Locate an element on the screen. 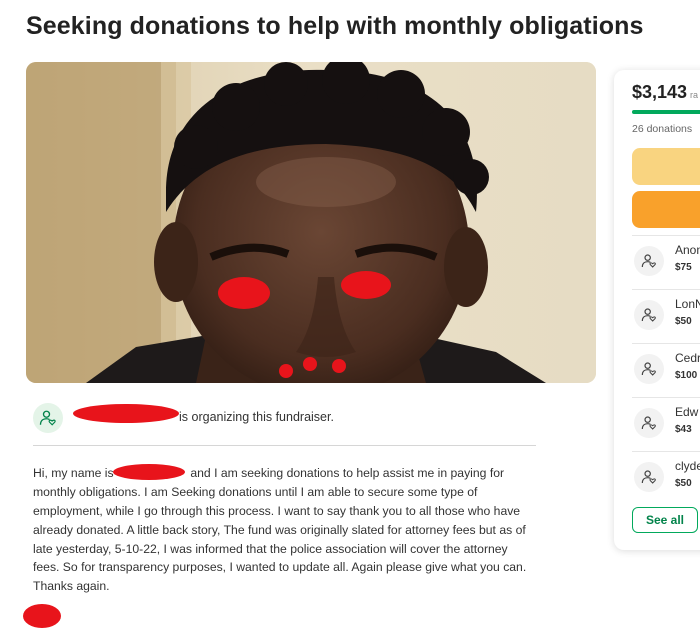 The height and width of the screenshot is (634, 700). donor-name: Cedr is located at coordinates (687, 358).